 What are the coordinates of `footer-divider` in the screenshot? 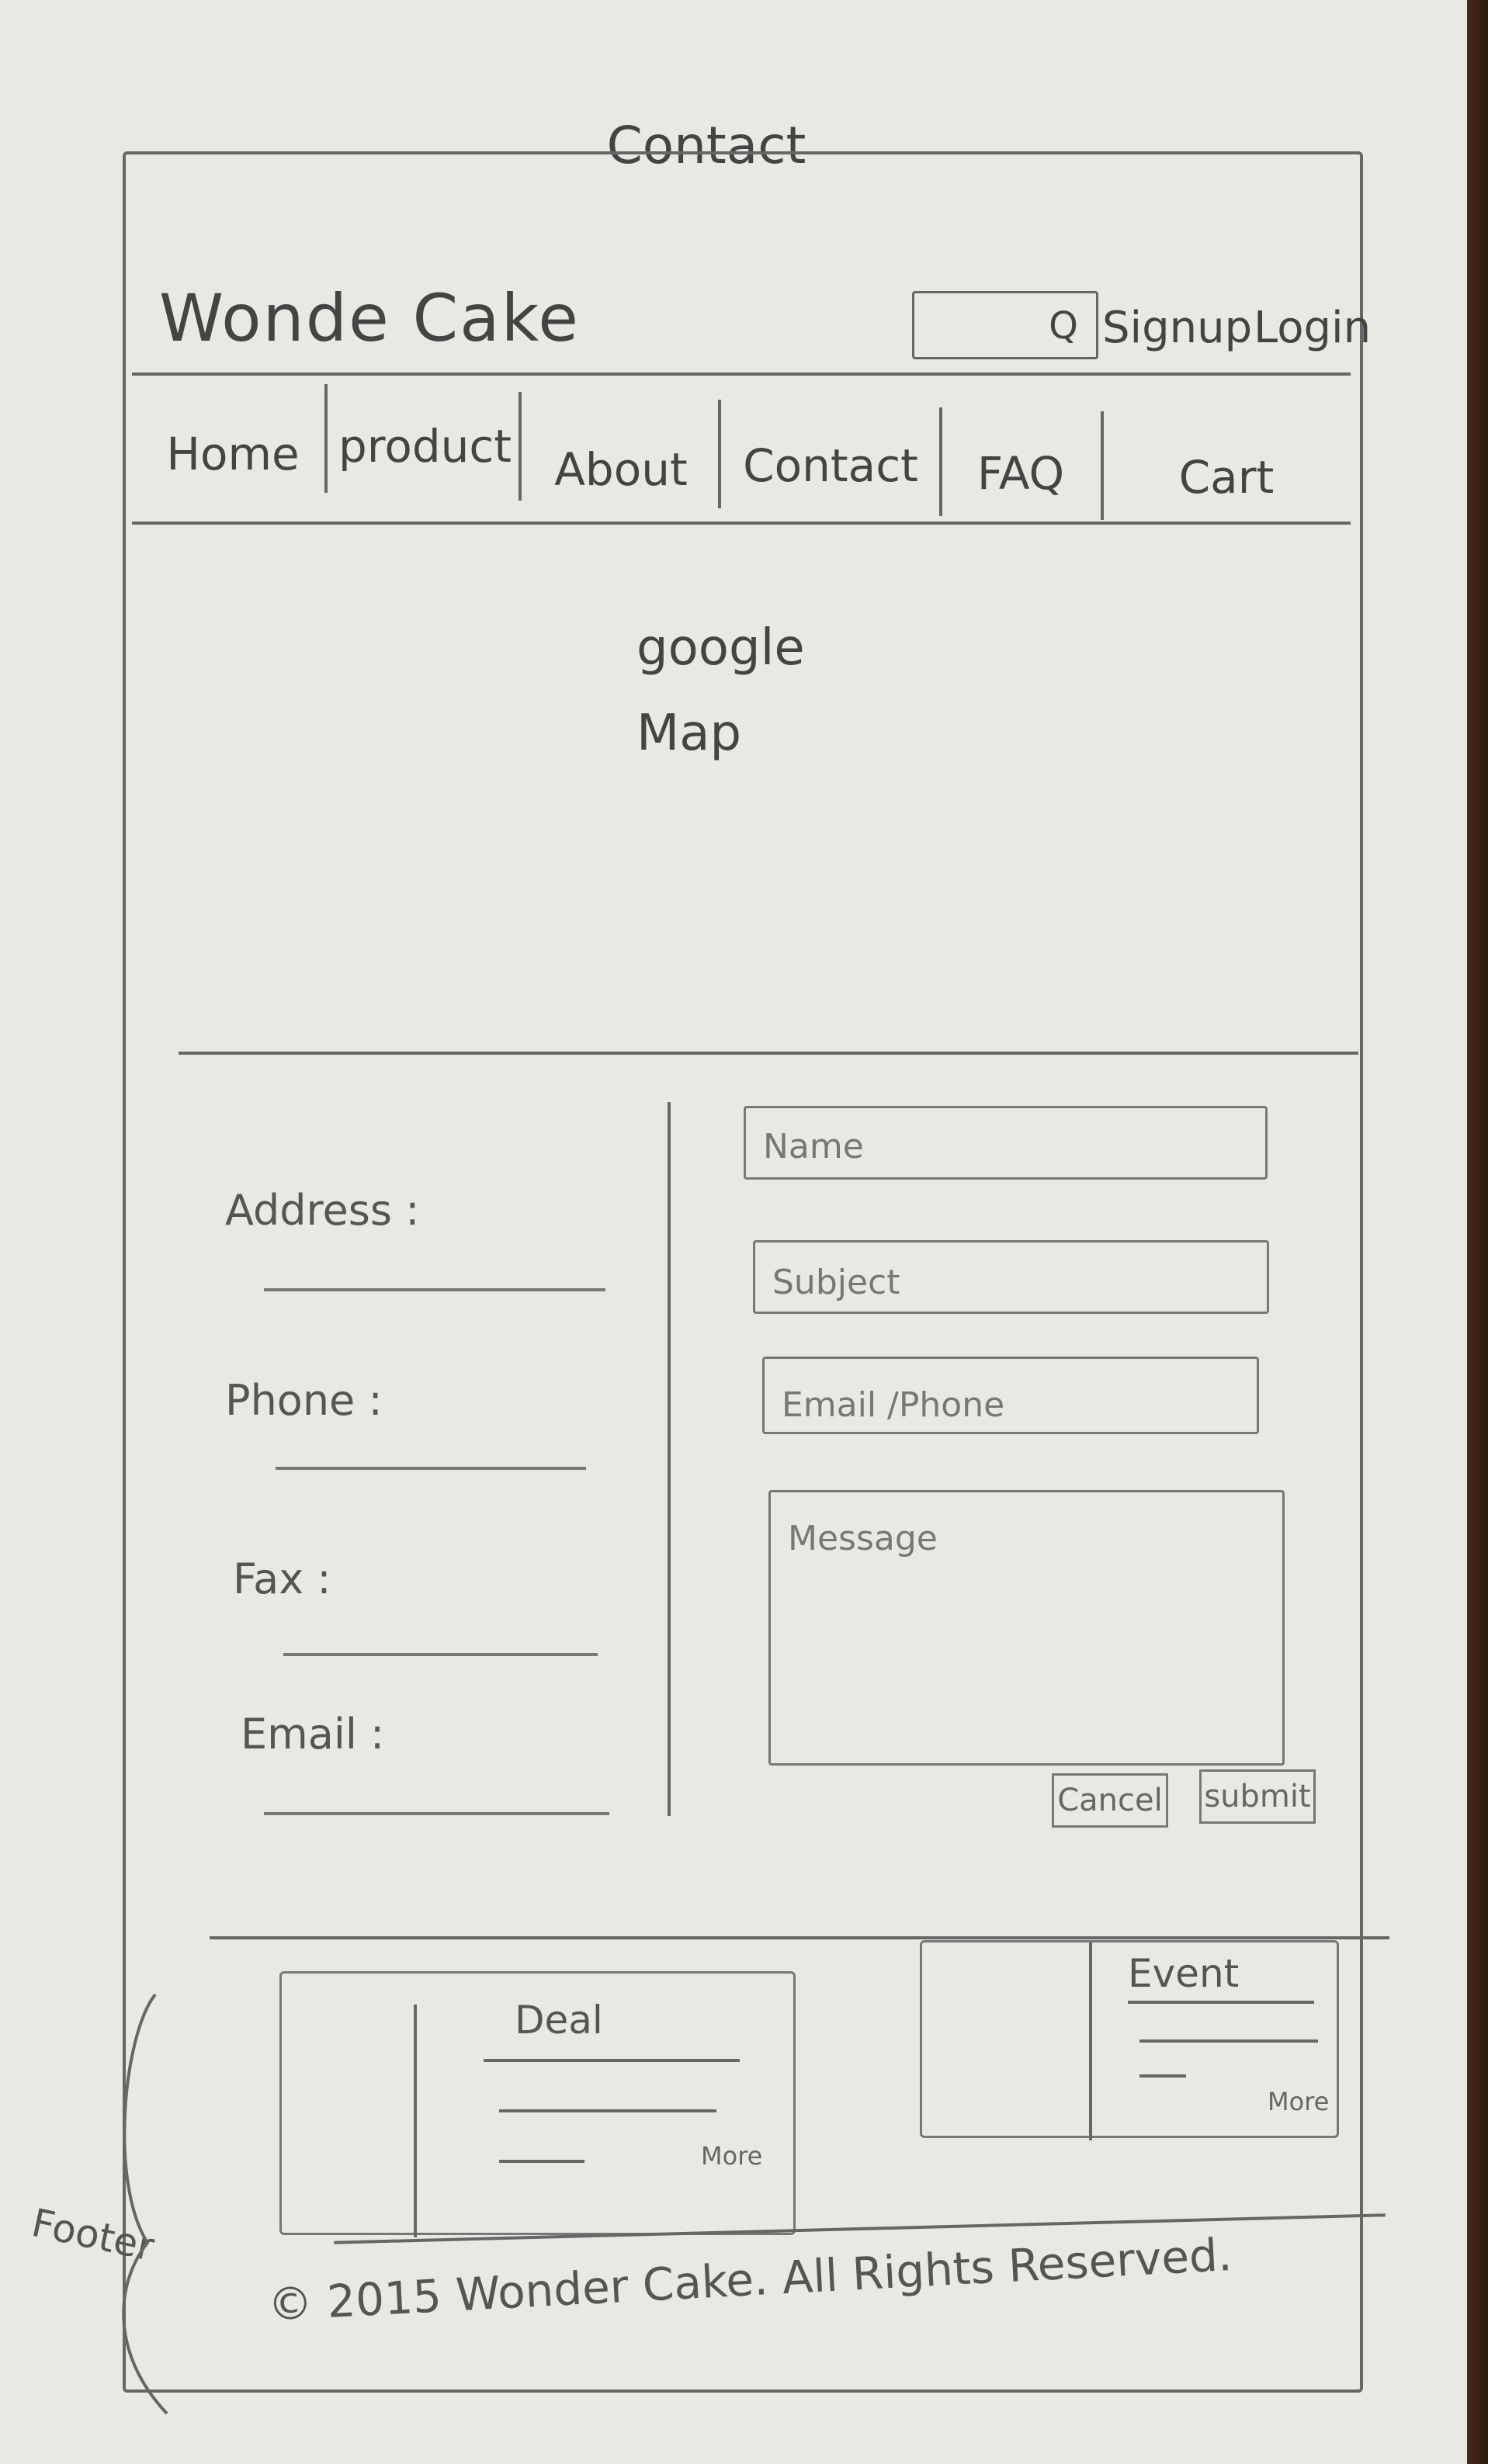 It's located at (799, 1937).